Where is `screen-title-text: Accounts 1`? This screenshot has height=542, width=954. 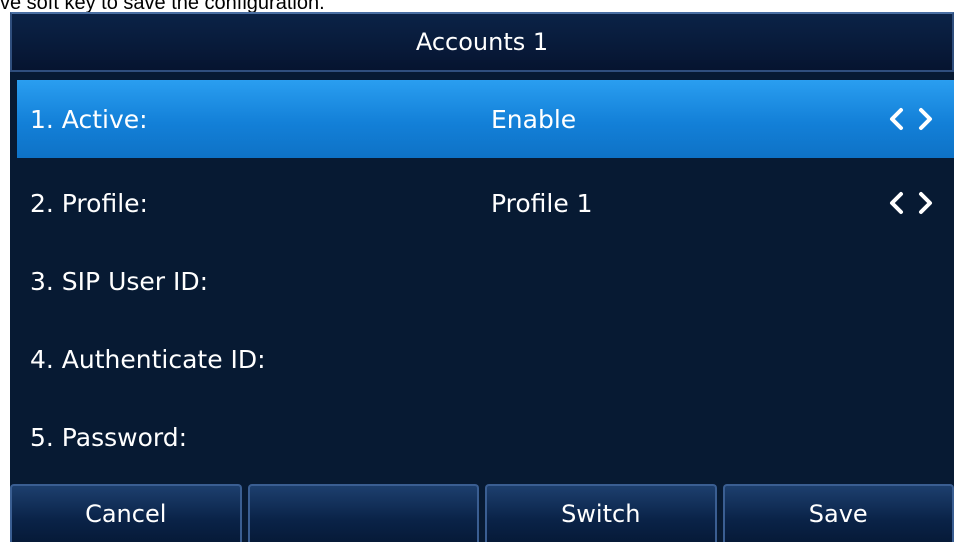
screen-title-text: Accounts 1 is located at coordinates (482, 42).